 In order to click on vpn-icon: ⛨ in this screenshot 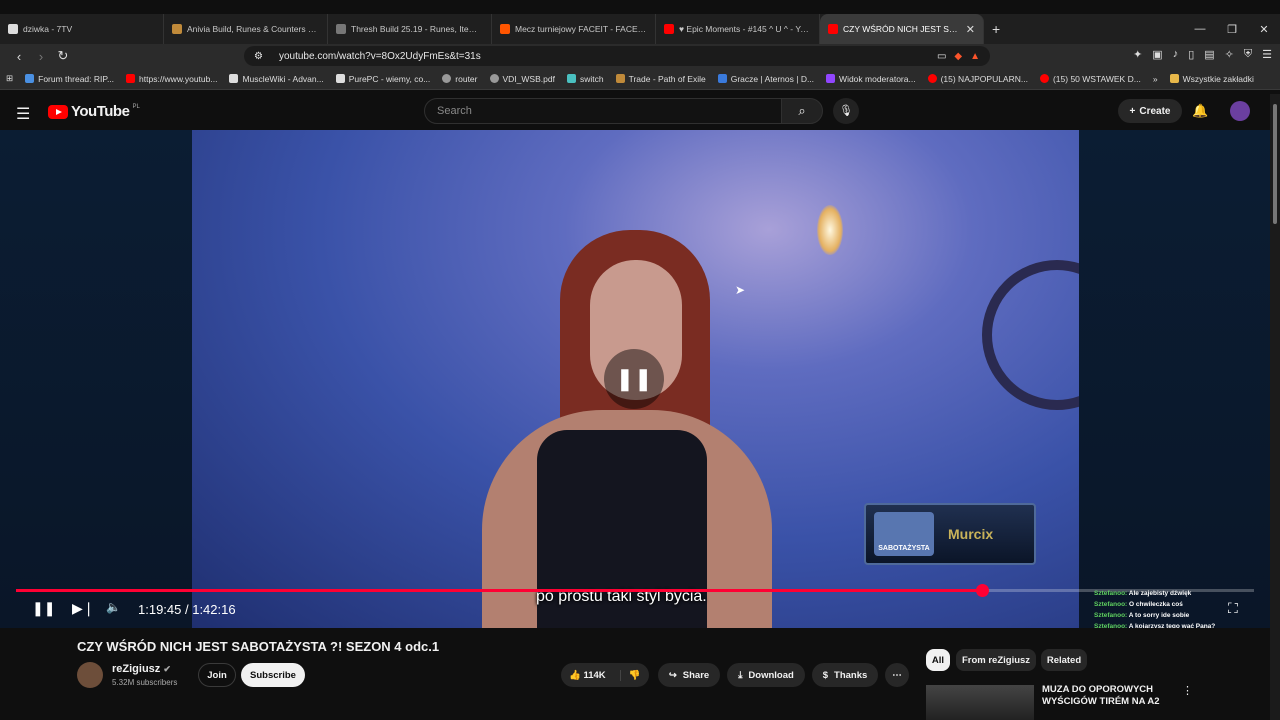, I will do `click(1248, 54)`.